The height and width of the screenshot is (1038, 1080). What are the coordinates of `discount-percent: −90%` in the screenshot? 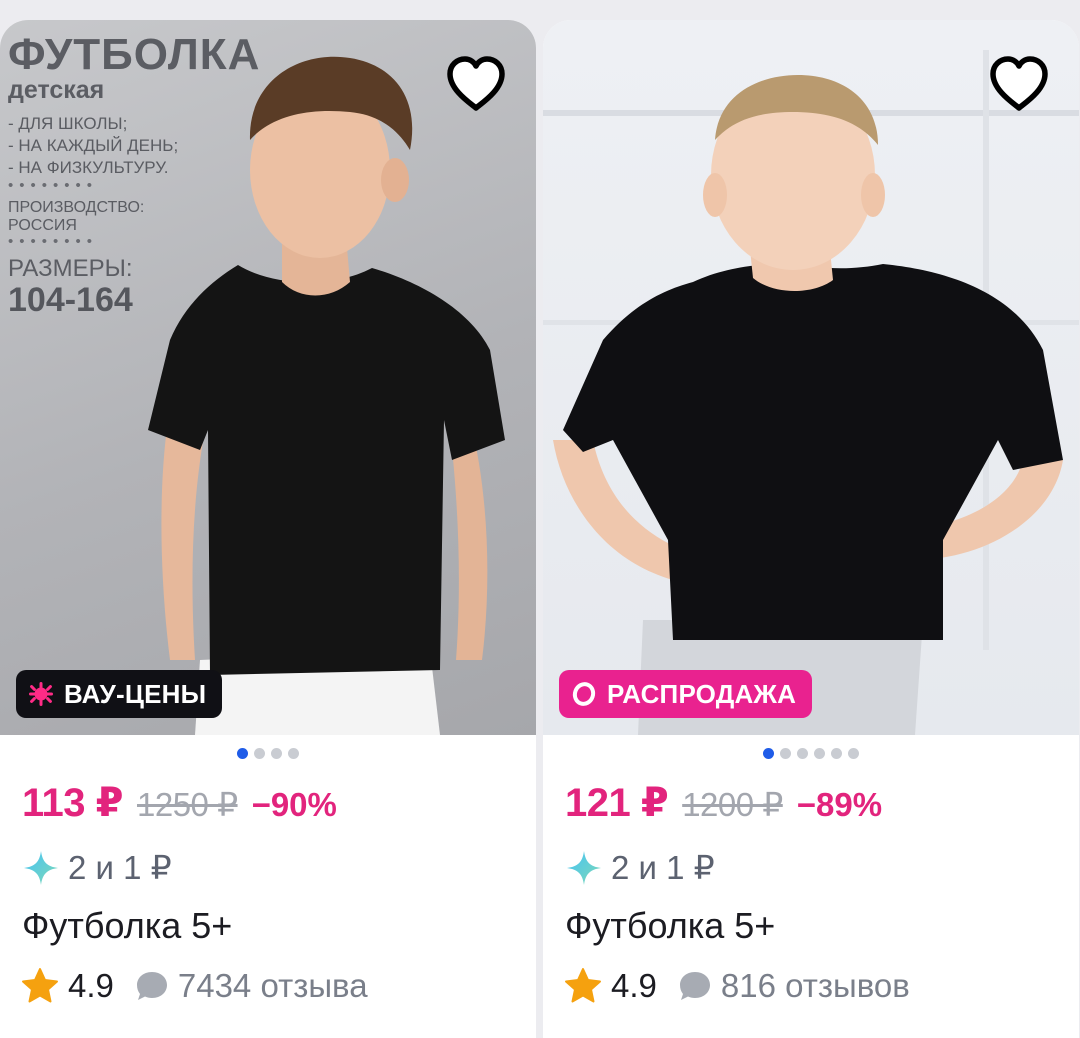 It's located at (294, 804).